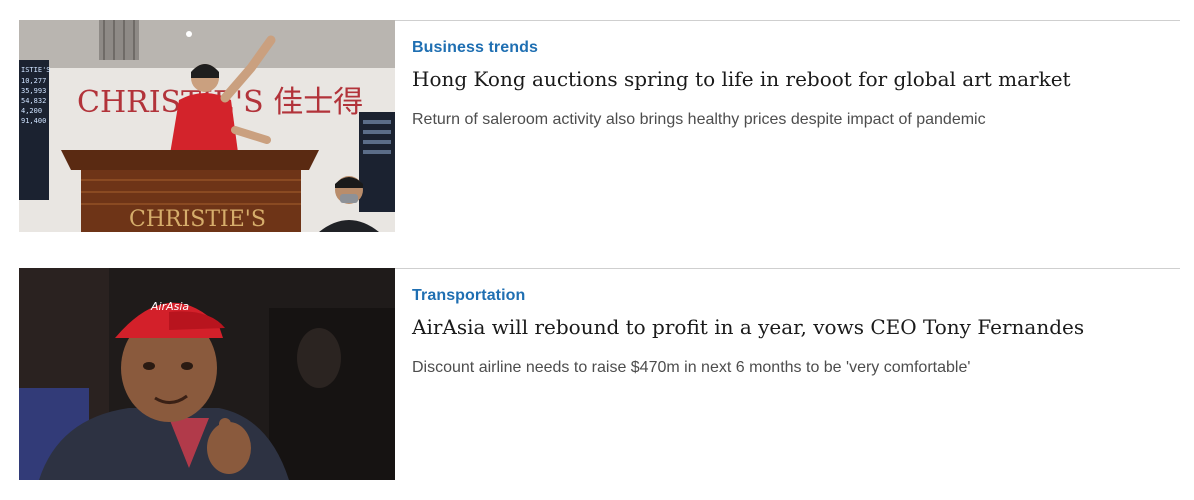 Image resolution: width=1194 pixels, height=500 pixels. Describe the element at coordinates (796, 48) in the screenshot. I see `category-link: Business trends` at that location.